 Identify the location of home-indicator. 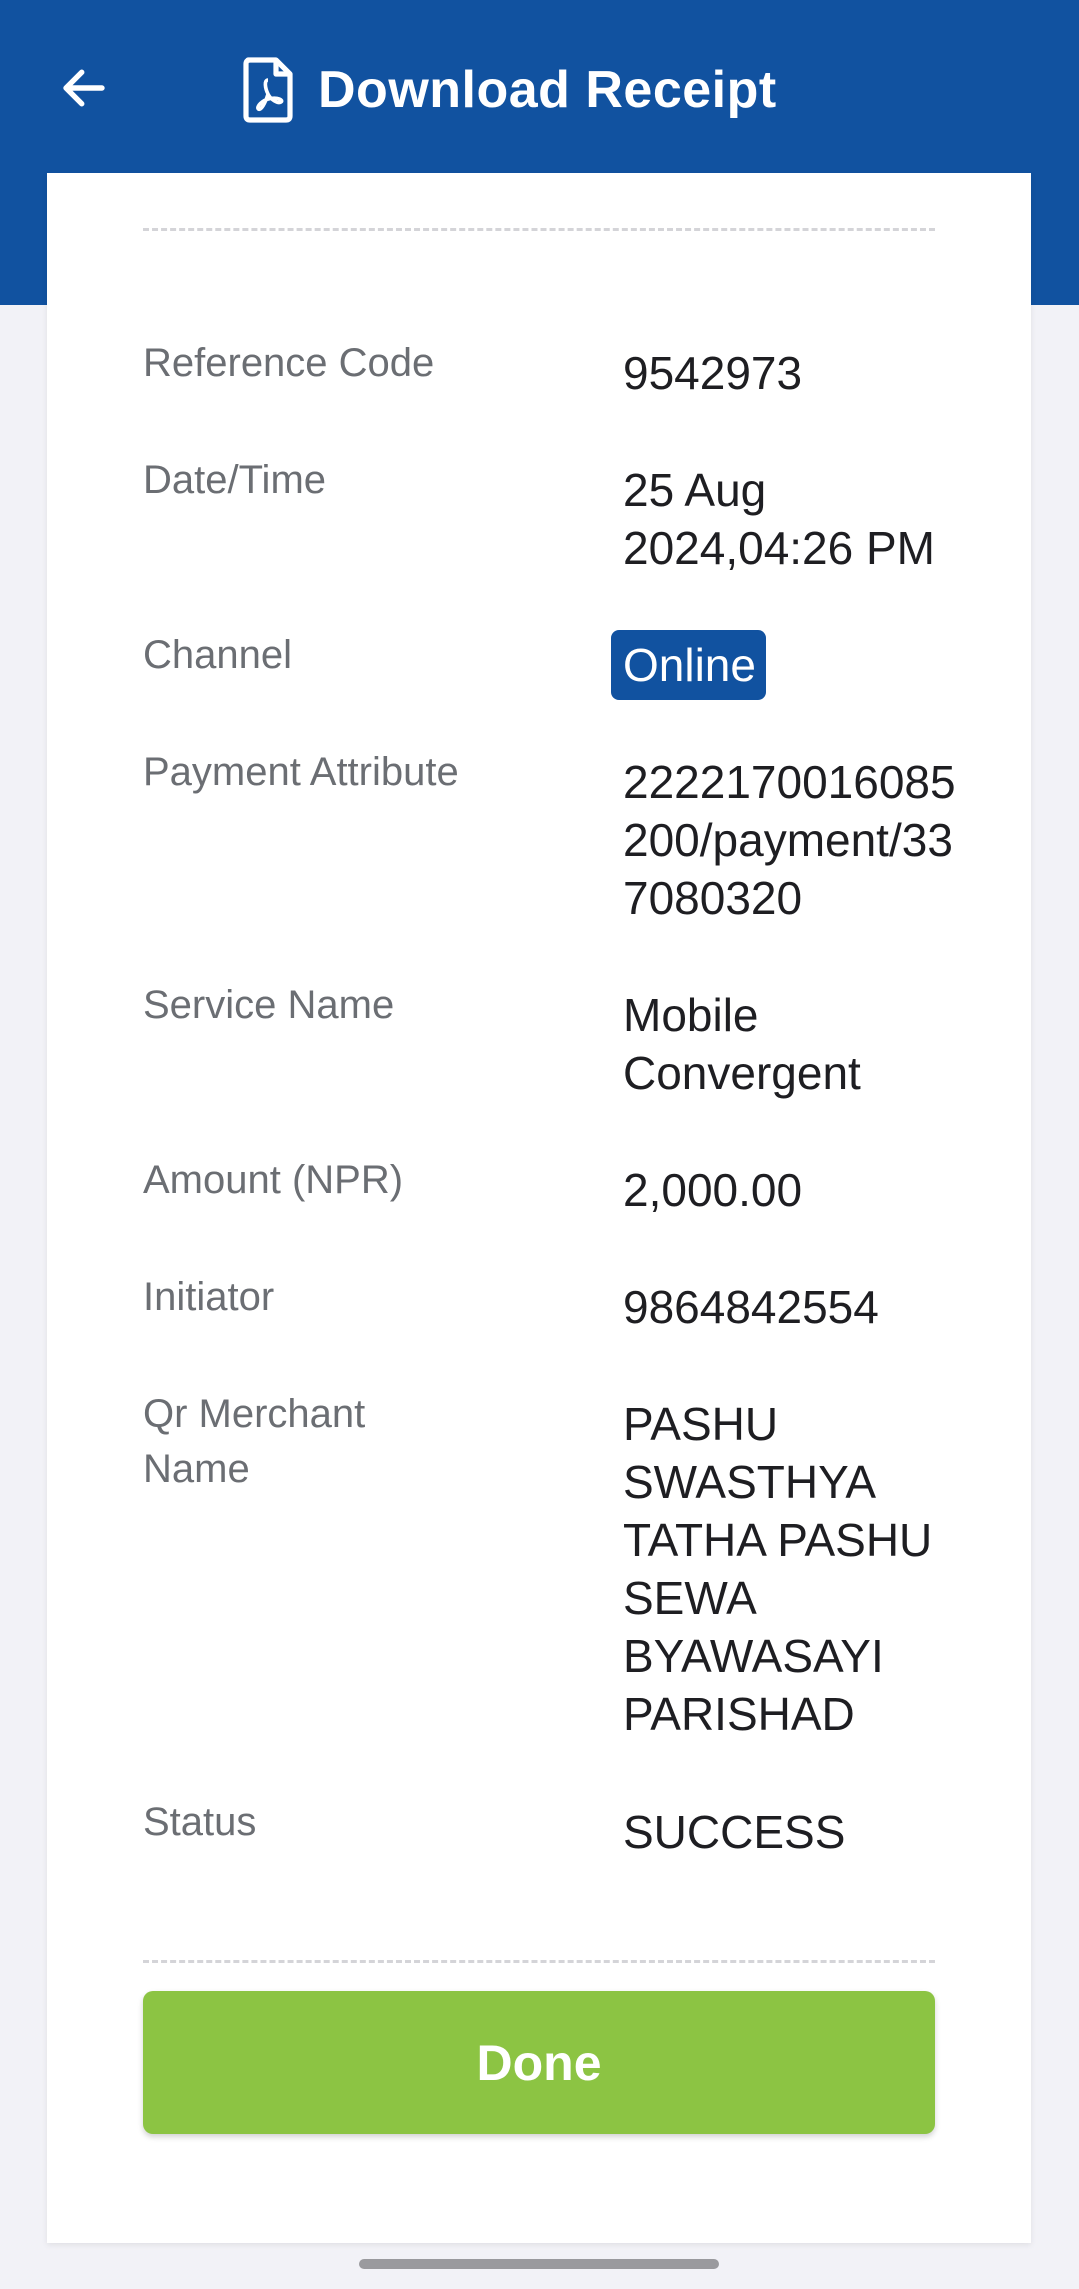
(539, 2264).